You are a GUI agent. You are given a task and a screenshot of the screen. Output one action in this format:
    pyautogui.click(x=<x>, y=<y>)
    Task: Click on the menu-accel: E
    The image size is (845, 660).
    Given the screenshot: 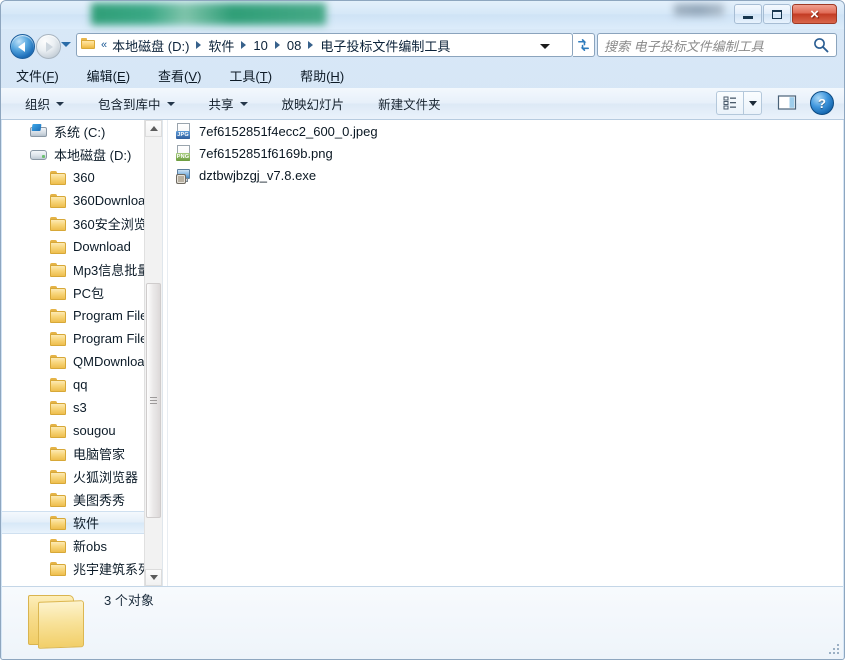 What is the action you would take?
    pyautogui.click(x=121, y=76)
    